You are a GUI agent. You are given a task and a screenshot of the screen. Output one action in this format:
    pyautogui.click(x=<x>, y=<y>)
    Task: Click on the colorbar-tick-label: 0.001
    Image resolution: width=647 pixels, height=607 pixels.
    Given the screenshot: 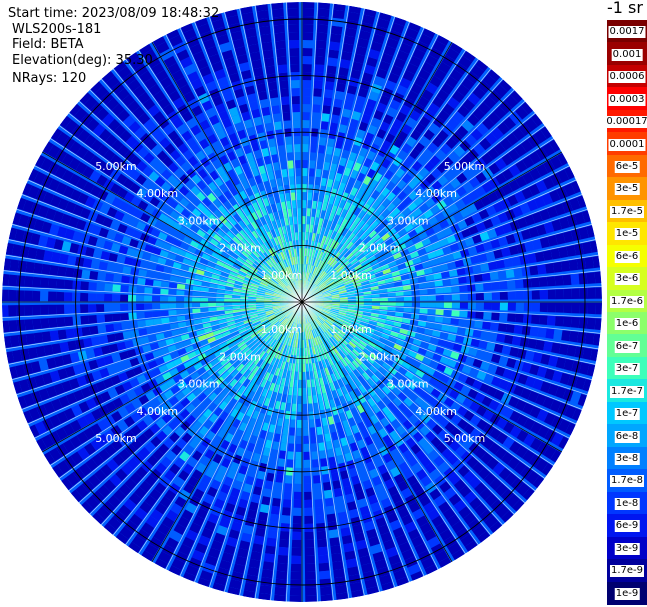 What is the action you would take?
    pyautogui.click(x=627, y=54)
    